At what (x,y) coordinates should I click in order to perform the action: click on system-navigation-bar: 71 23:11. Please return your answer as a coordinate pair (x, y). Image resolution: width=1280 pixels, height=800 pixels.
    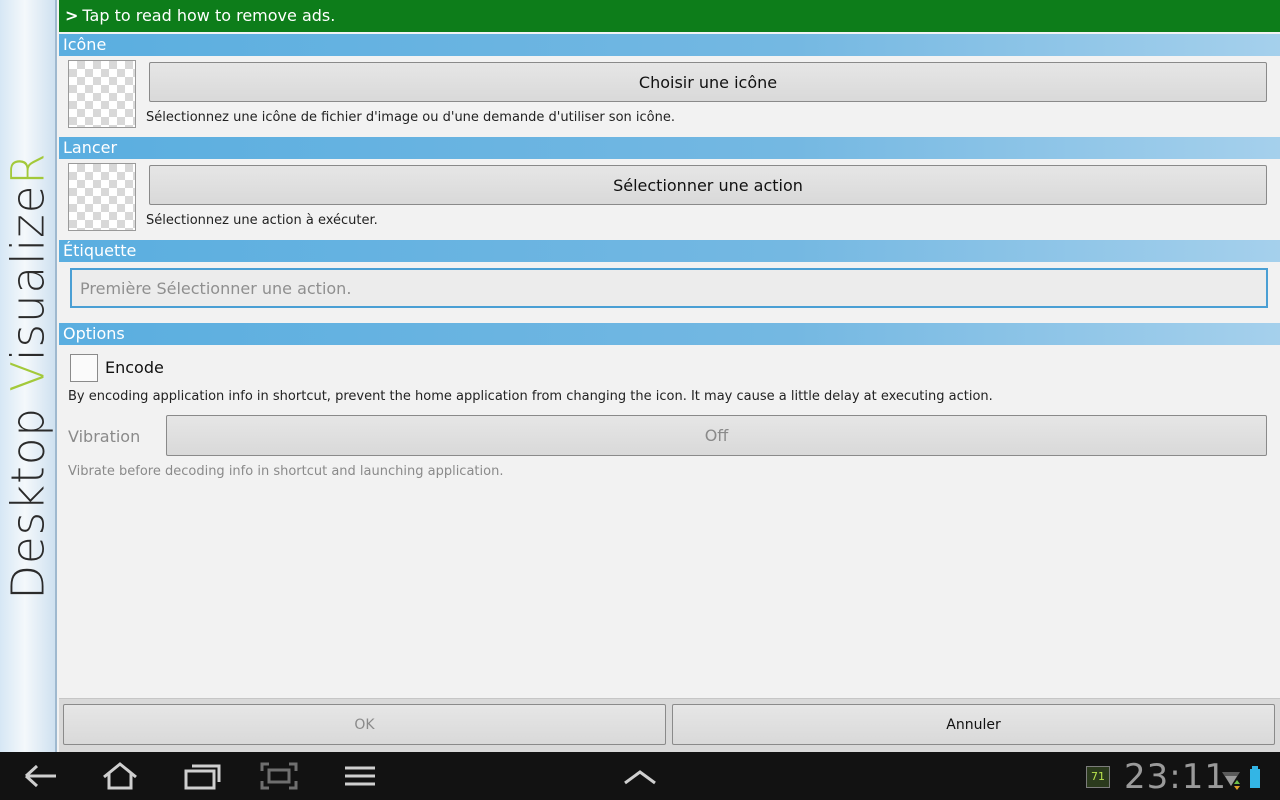
    Looking at the image, I should click on (640, 776).